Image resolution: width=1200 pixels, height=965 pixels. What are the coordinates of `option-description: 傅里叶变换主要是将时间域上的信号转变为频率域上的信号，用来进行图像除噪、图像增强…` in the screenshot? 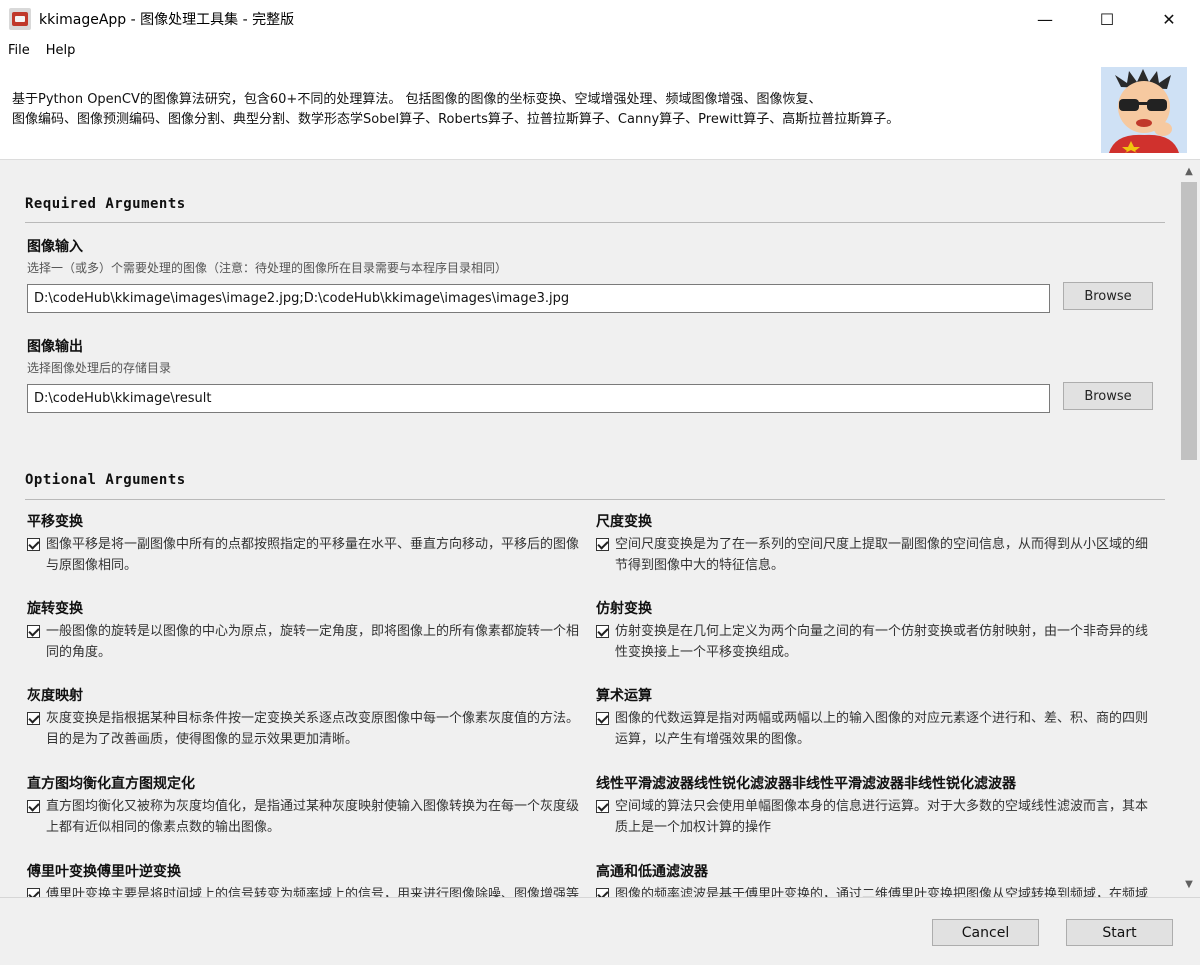 It's located at (313, 892).